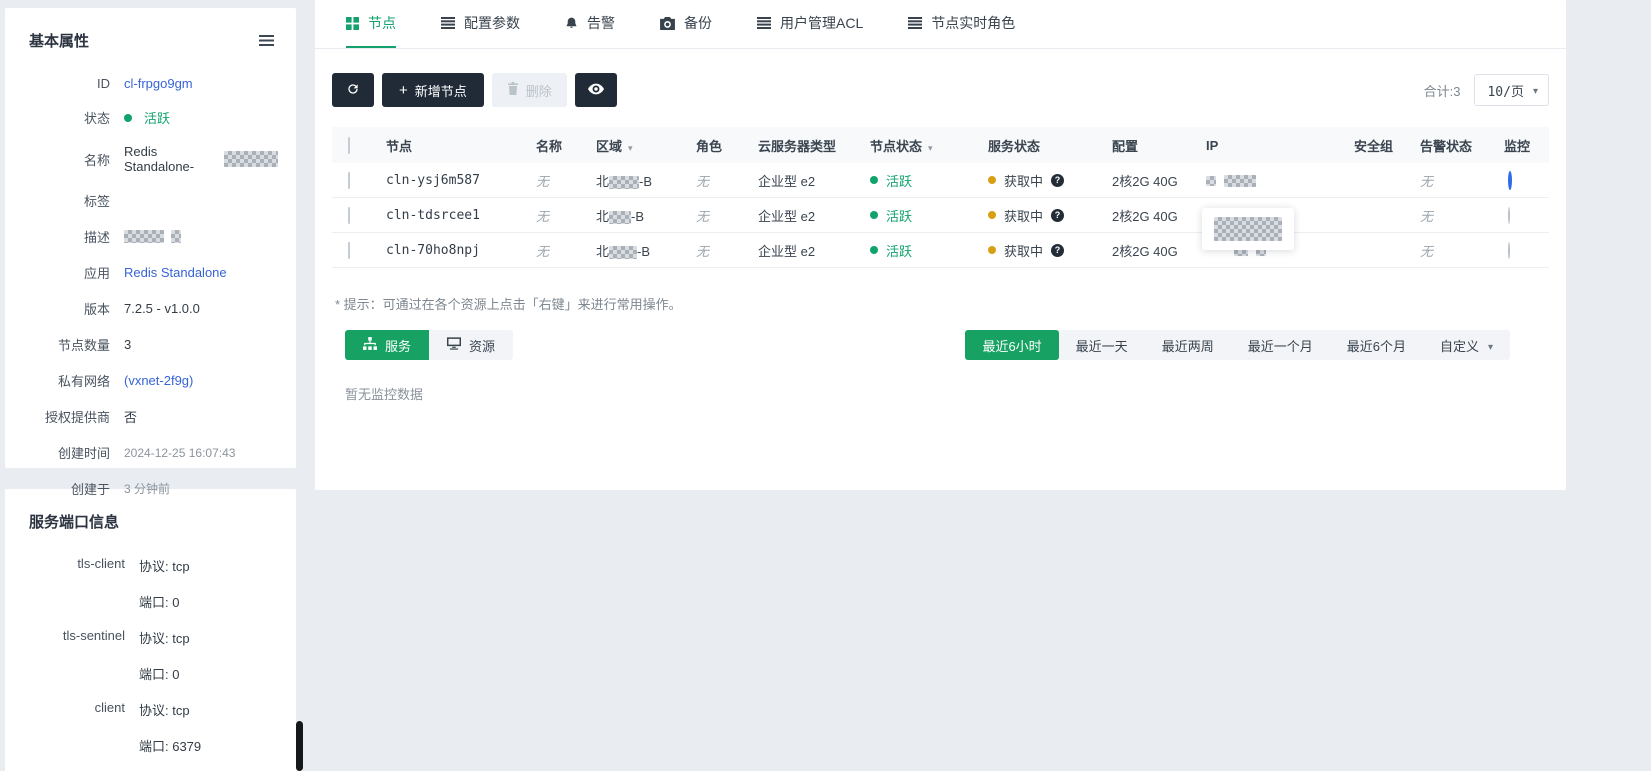 This screenshot has width=1651, height=771. I want to click on col-monitor: 监控, so click(1517, 146).